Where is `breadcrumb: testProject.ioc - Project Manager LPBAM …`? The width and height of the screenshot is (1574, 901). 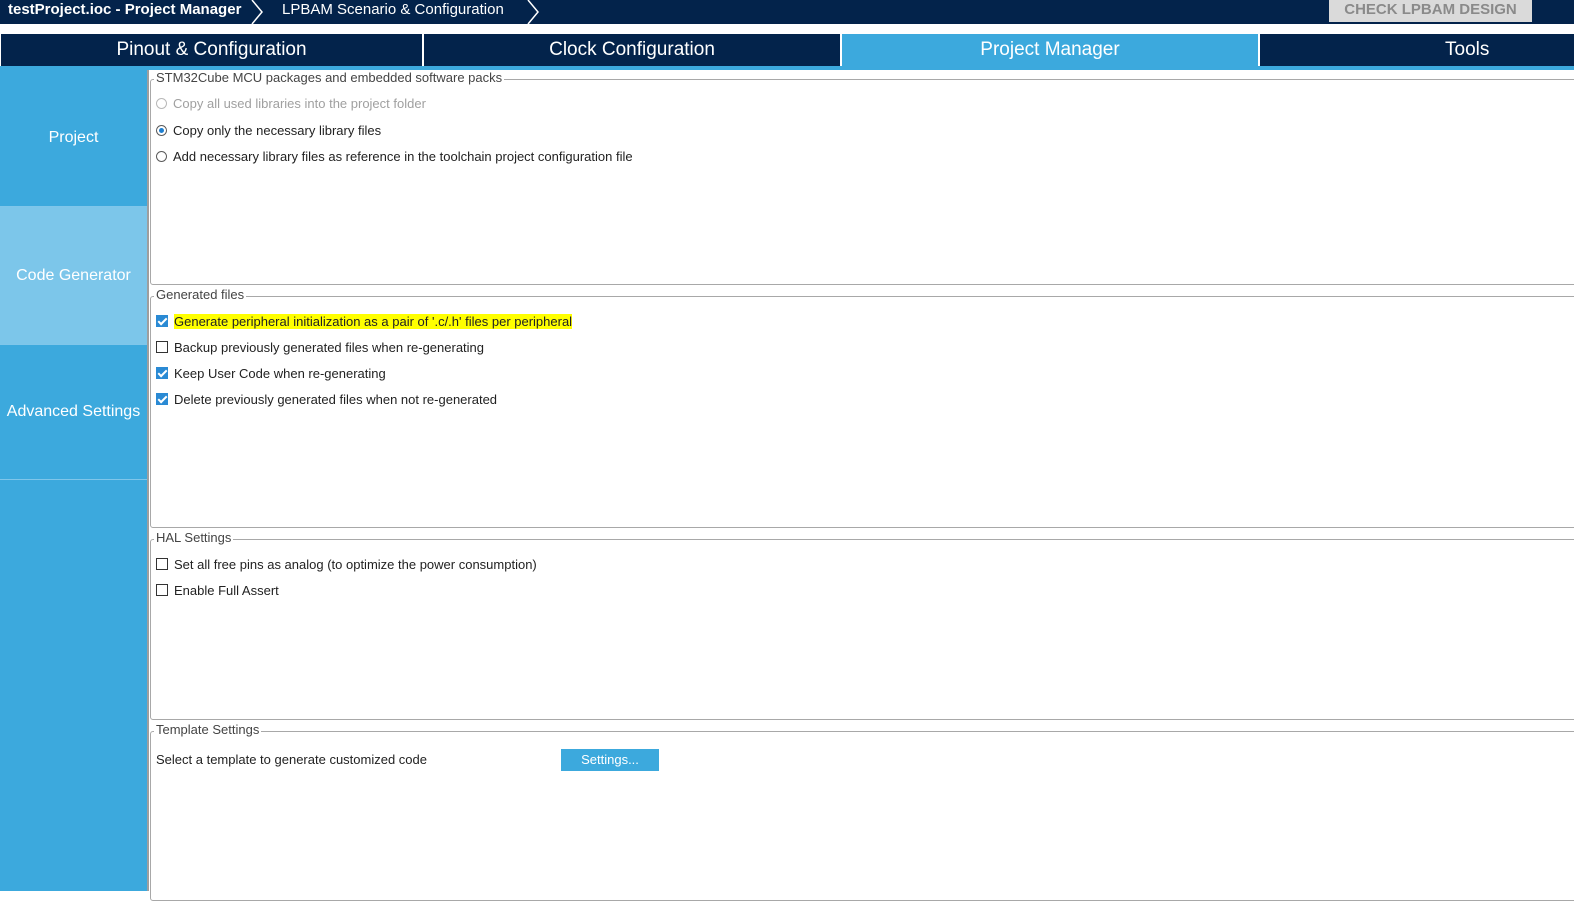 breadcrumb: testProject.ioc - Project Manager LPBAM … is located at coordinates (787, 12).